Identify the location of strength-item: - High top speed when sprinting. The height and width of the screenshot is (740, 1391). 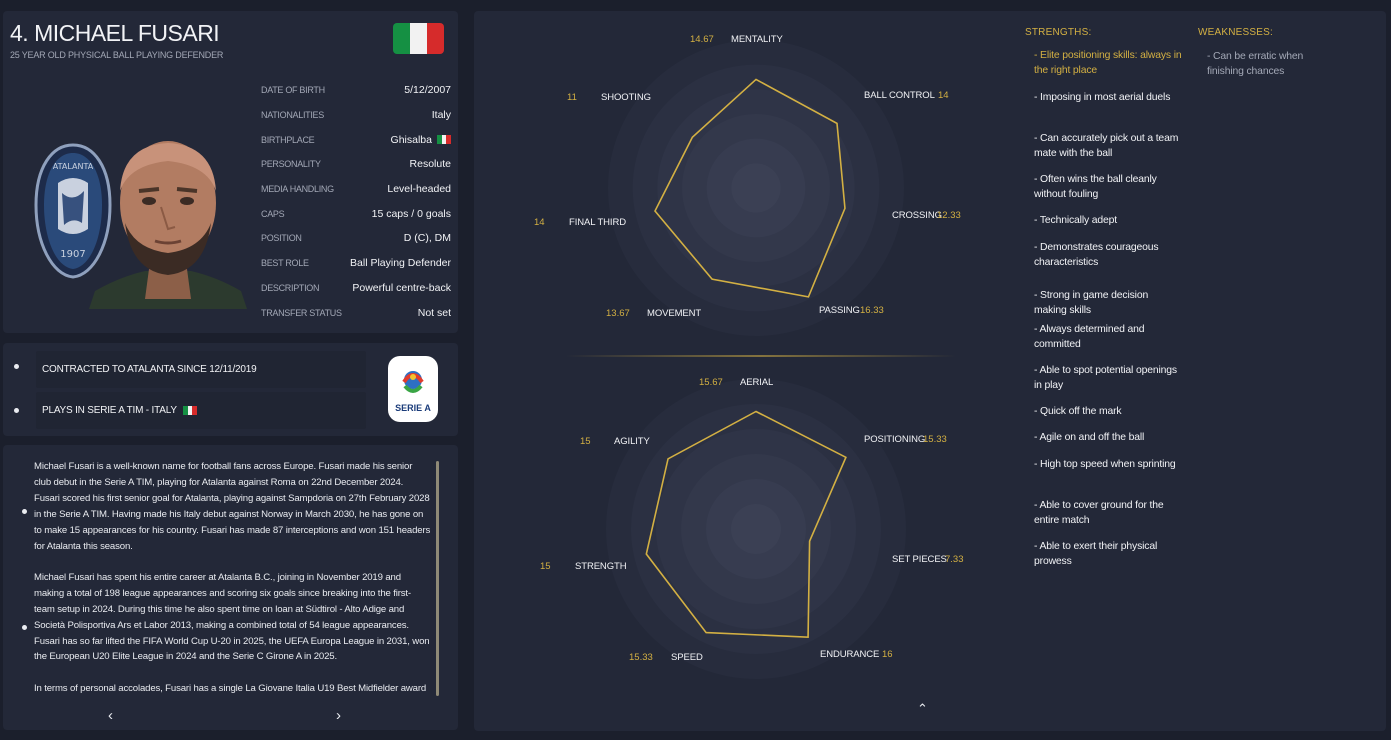
(1105, 464).